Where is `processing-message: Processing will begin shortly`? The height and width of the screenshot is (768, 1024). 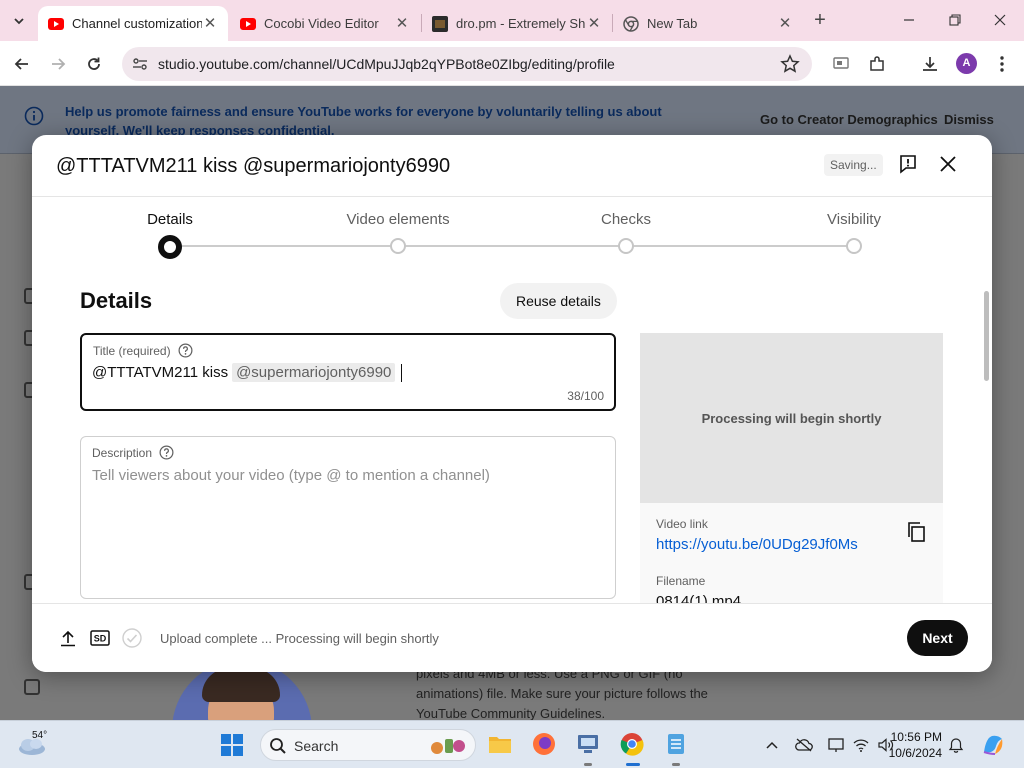
processing-message: Processing will begin shortly is located at coordinates (791, 418).